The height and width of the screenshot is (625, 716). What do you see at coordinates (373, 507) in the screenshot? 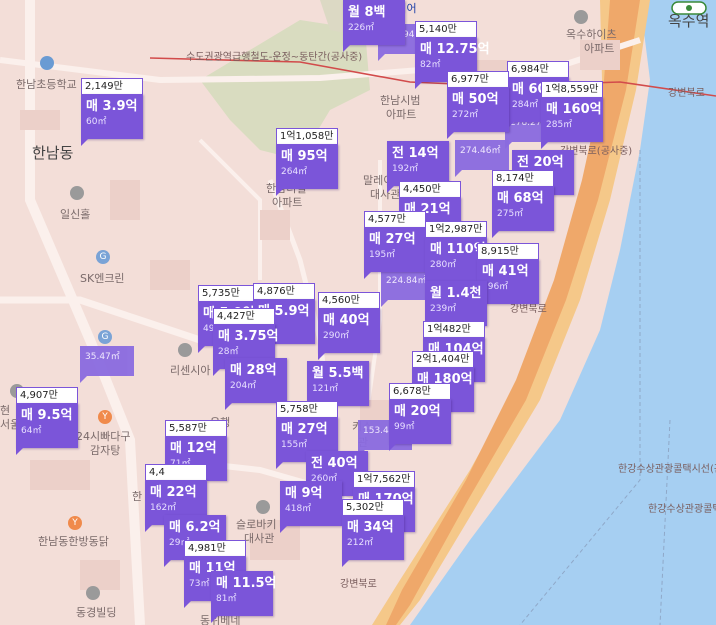
I see `listing-unit-price: 5,302만` at bounding box center [373, 507].